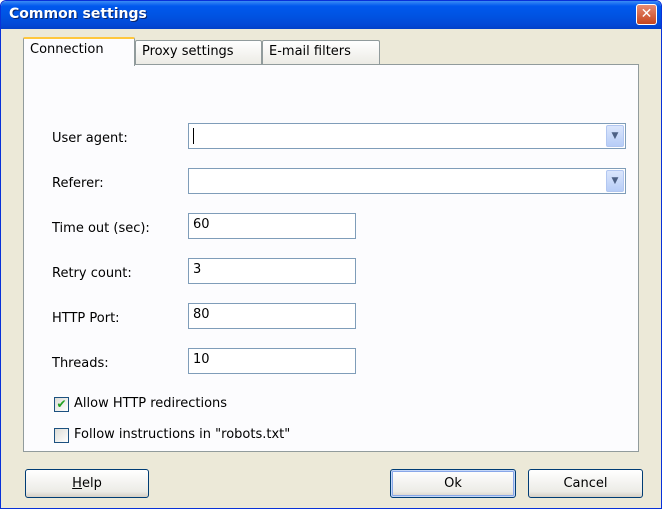 This screenshot has height=509, width=662. I want to click on cancel-label: Cancel, so click(585, 483).